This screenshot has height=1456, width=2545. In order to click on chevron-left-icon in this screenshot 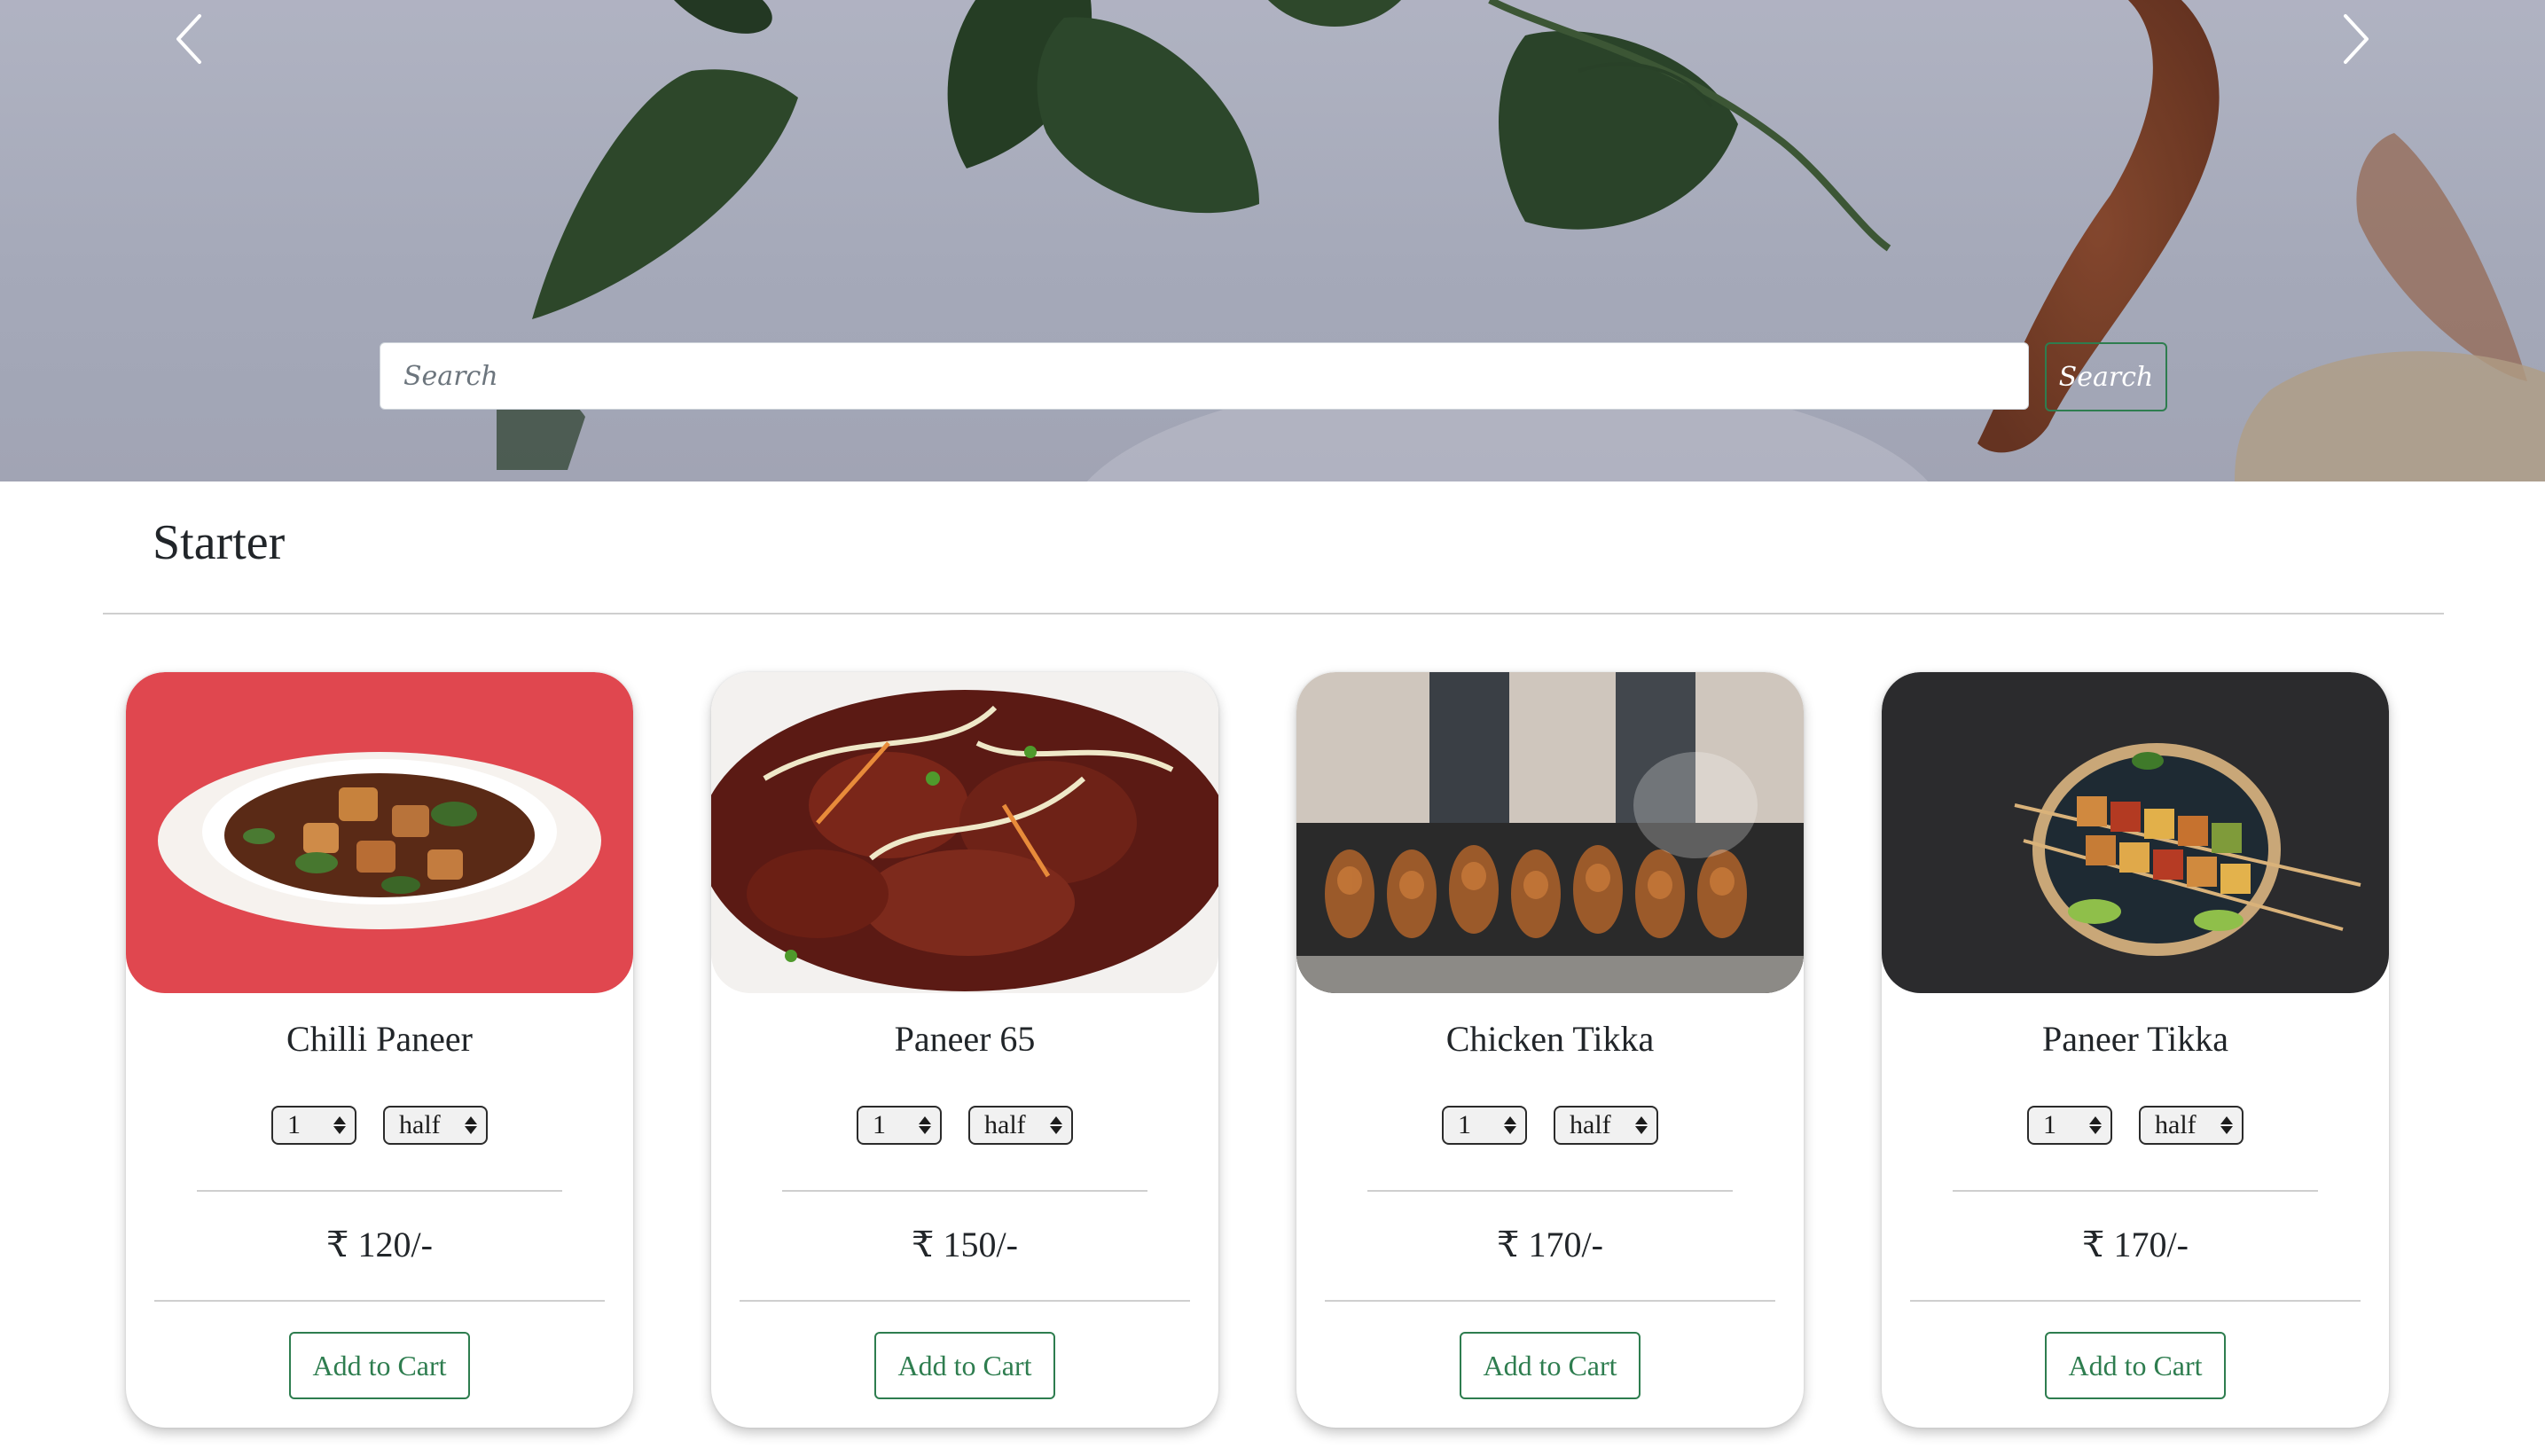, I will do `click(188, 39)`.